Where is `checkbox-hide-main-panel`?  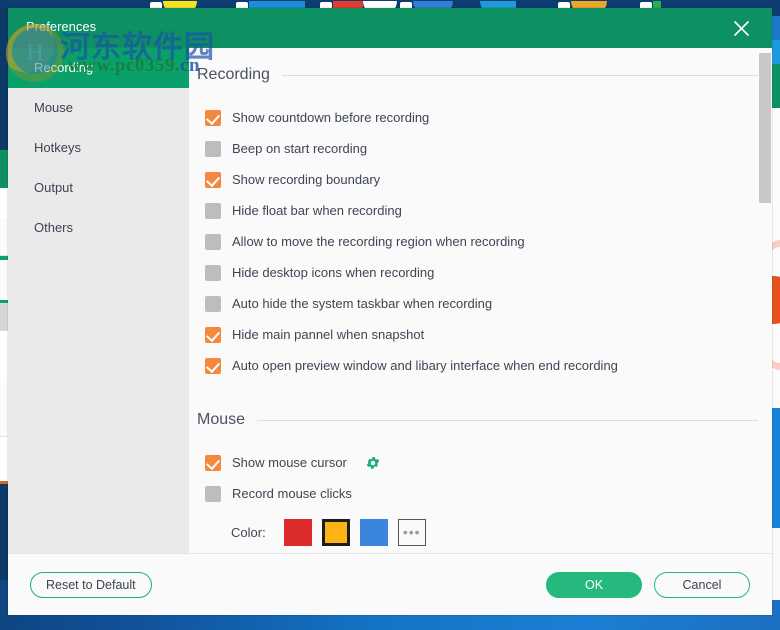 checkbox-hide-main-panel is located at coordinates (213, 334).